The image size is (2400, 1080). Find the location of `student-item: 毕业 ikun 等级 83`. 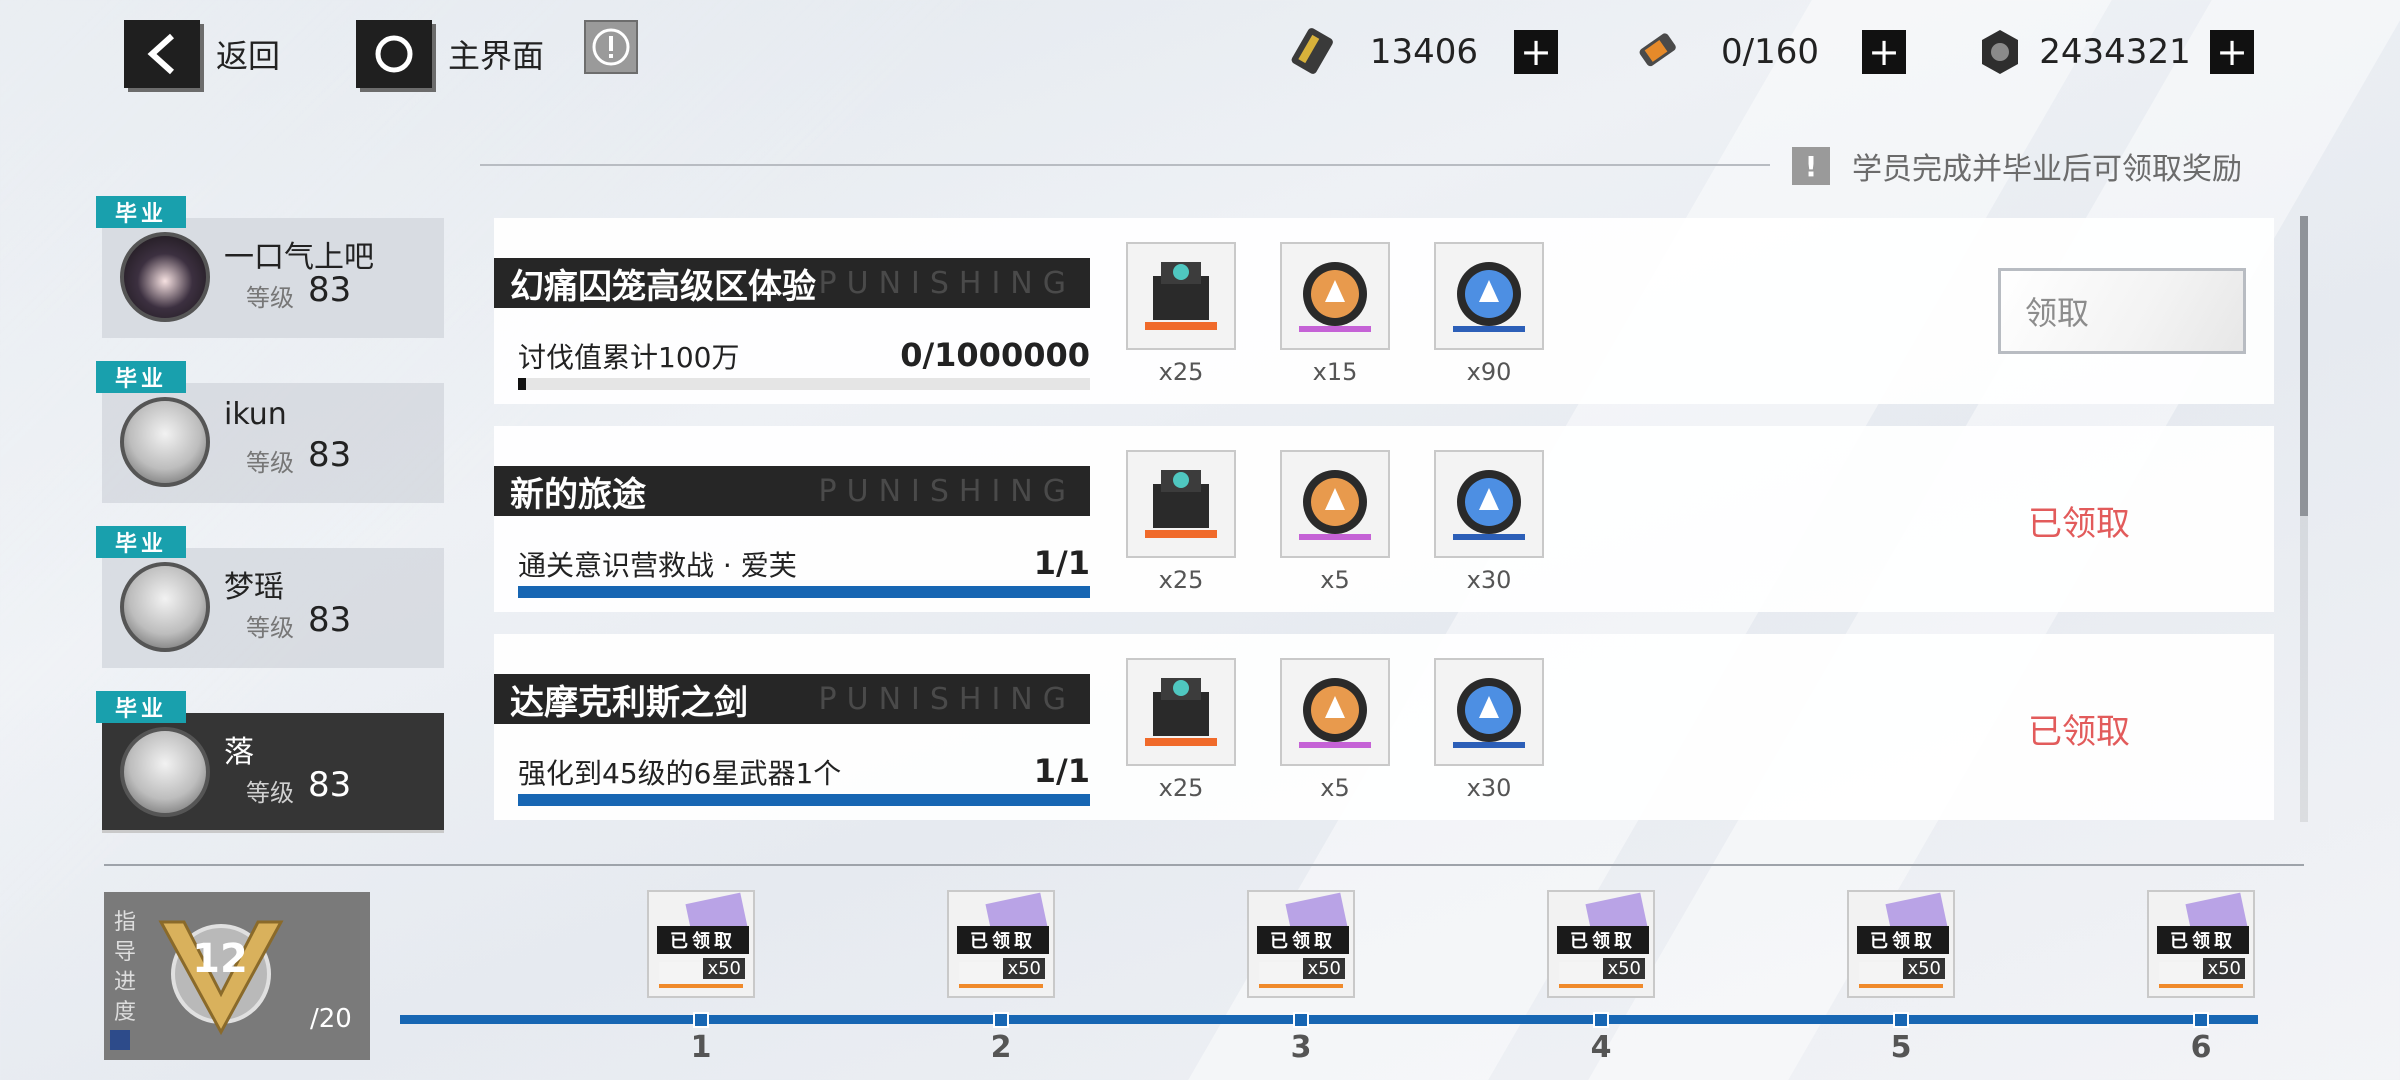

student-item: 毕业 ikun 等级 83 is located at coordinates (270, 432).